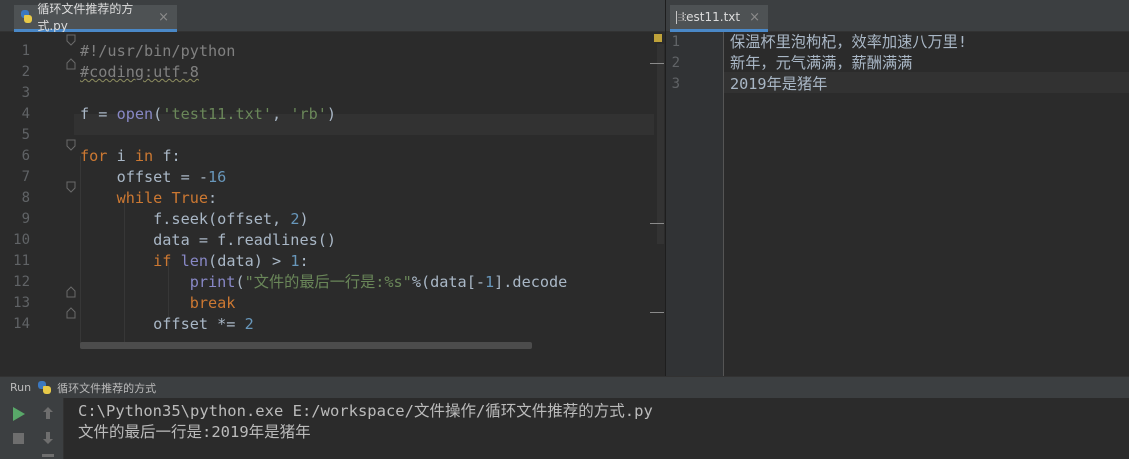  What do you see at coordinates (153, 177) in the screenshot?
I see `code-line: offset = -16` at bounding box center [153, 177].